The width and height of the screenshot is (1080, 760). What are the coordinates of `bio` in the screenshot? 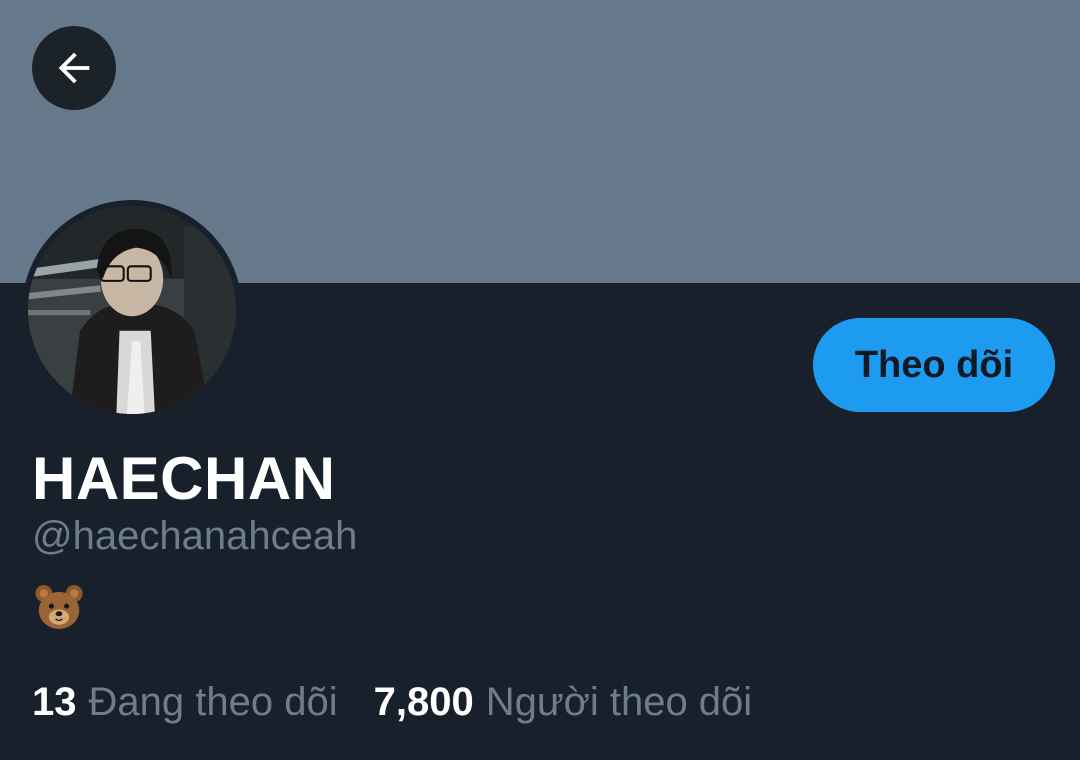 It's located at (59, 607).